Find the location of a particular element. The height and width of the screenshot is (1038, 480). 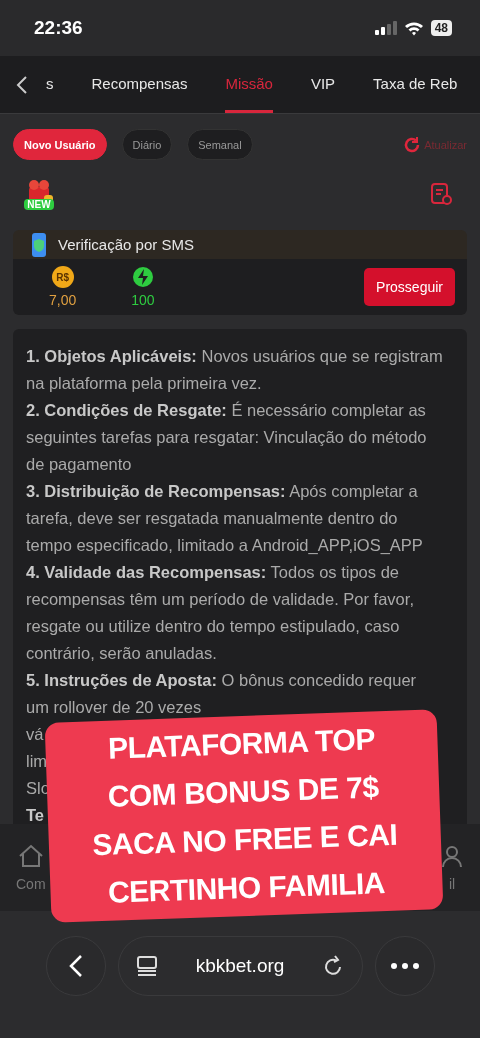

signal-icon is located at coordinates (385, 28).